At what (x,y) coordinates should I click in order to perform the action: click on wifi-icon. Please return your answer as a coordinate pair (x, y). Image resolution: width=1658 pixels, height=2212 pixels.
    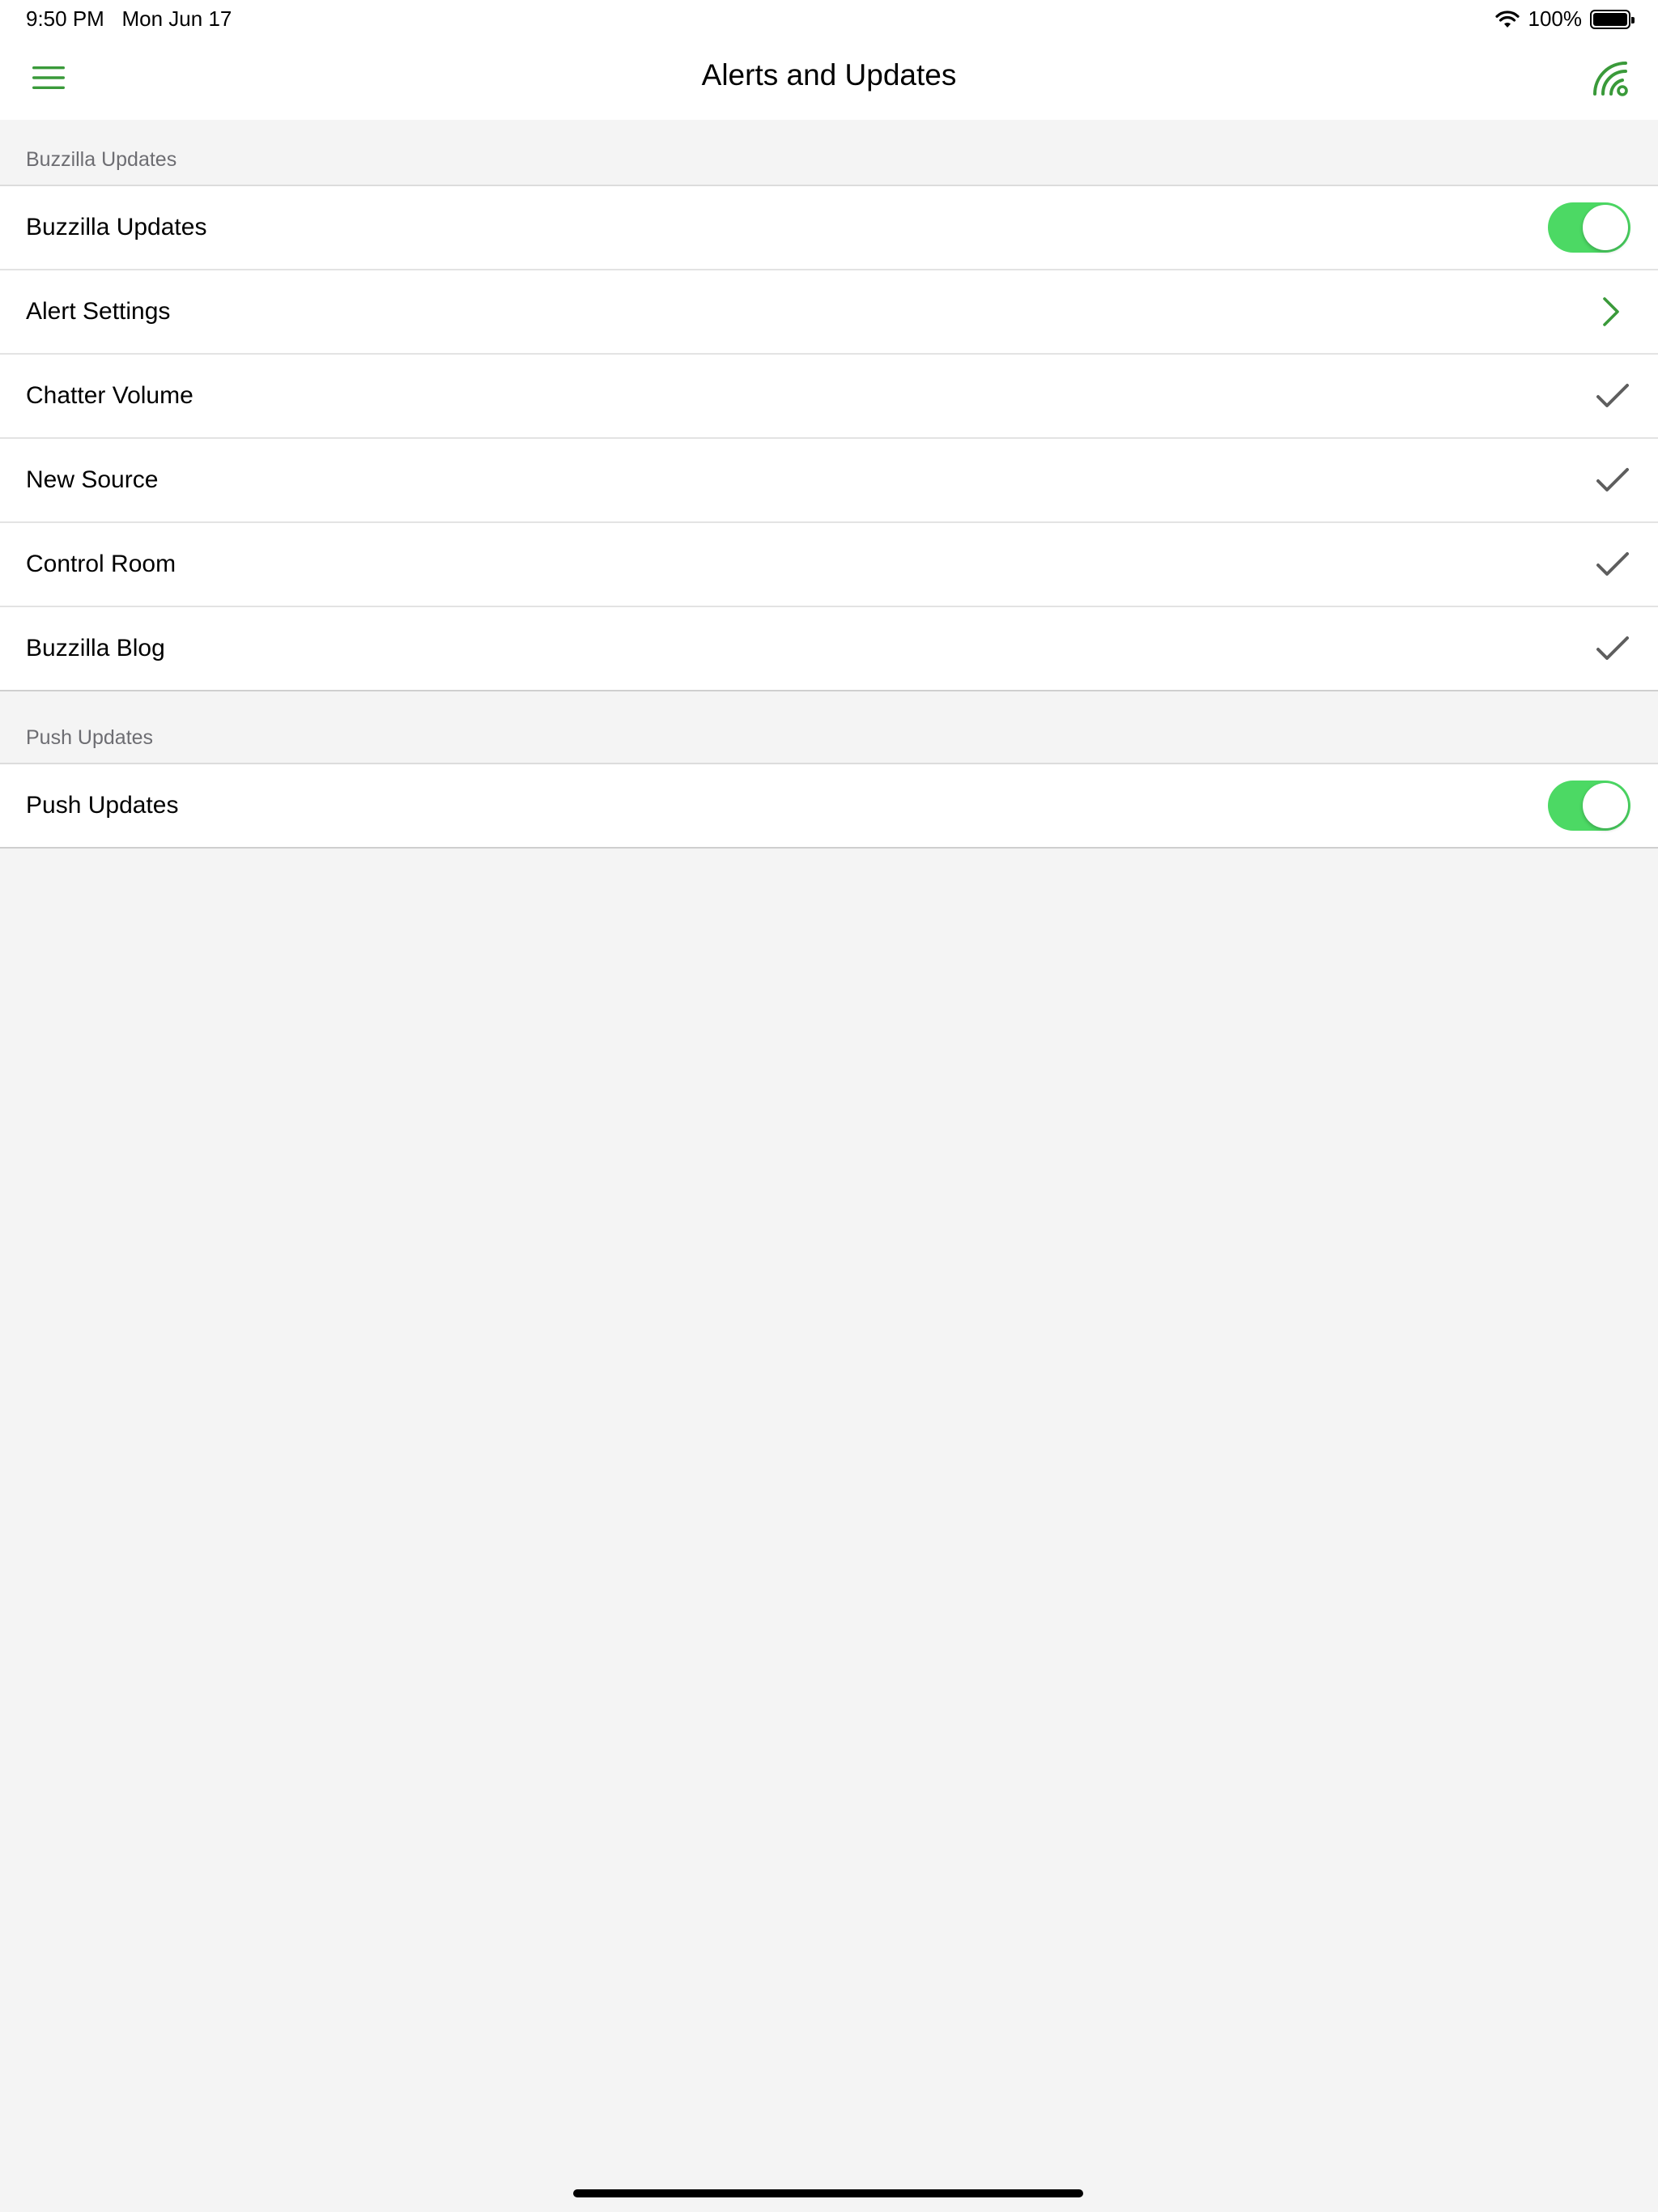
    Looking at the image, I should click on (1507, 19).